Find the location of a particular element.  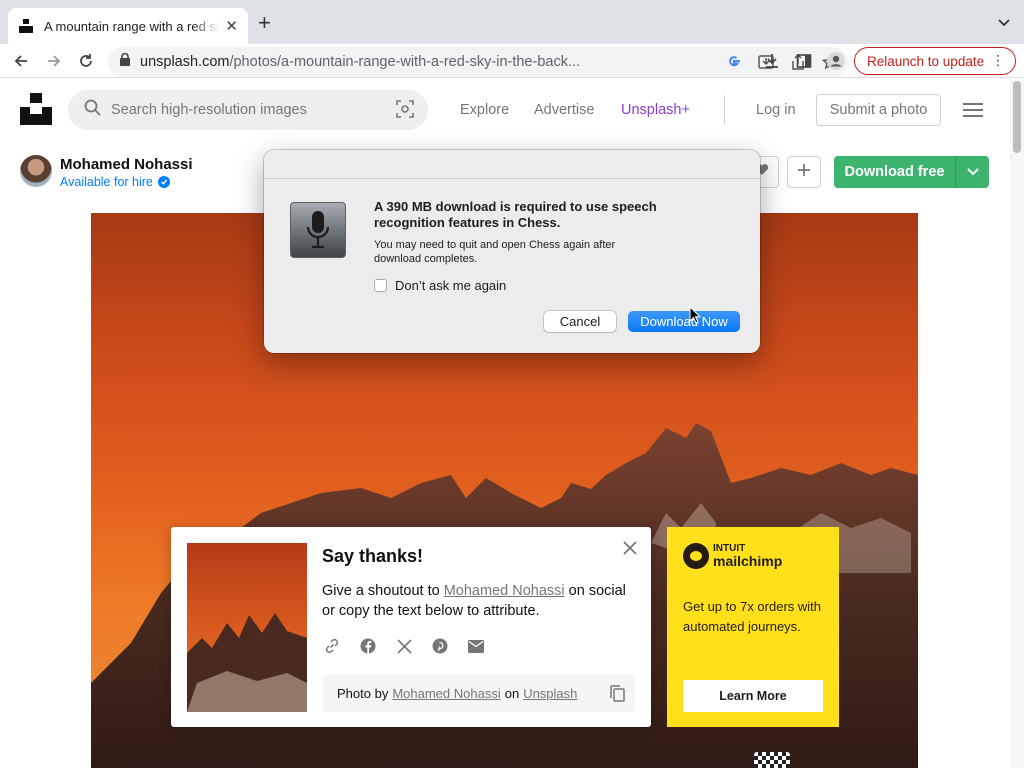

attribution-on: on is located at coordinates (512, 693).